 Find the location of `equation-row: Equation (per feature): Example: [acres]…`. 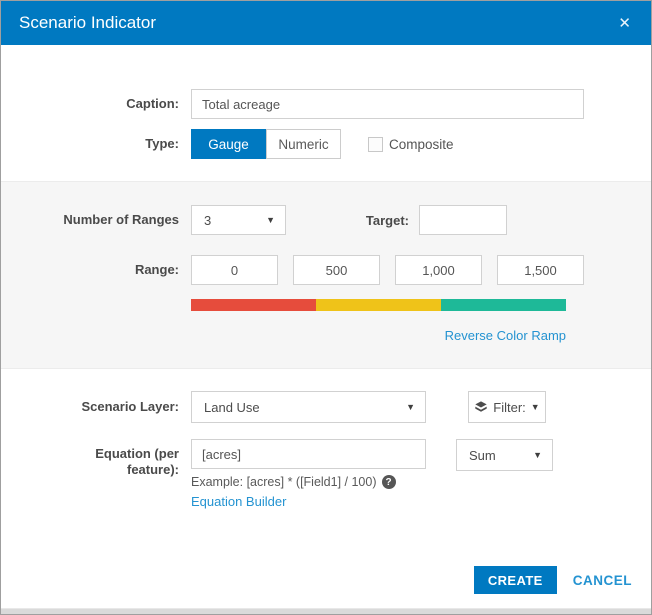

equation-row: Equation (per feature): Example: [acres]… is located at coordinates (326, 475).